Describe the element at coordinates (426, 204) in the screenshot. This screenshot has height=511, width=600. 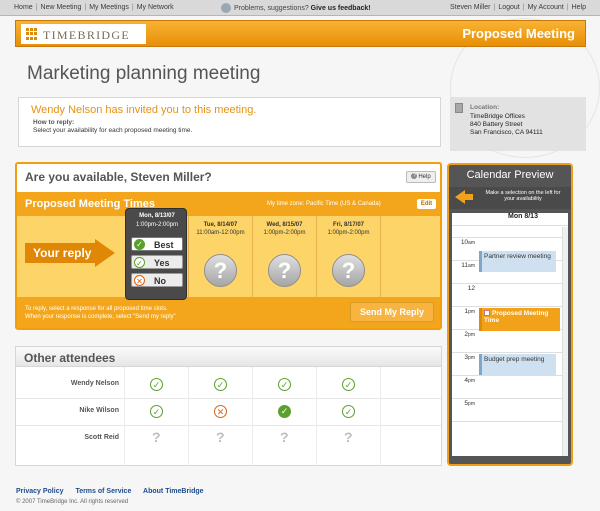
I see `edit-timezone-button: Edit` at that location.